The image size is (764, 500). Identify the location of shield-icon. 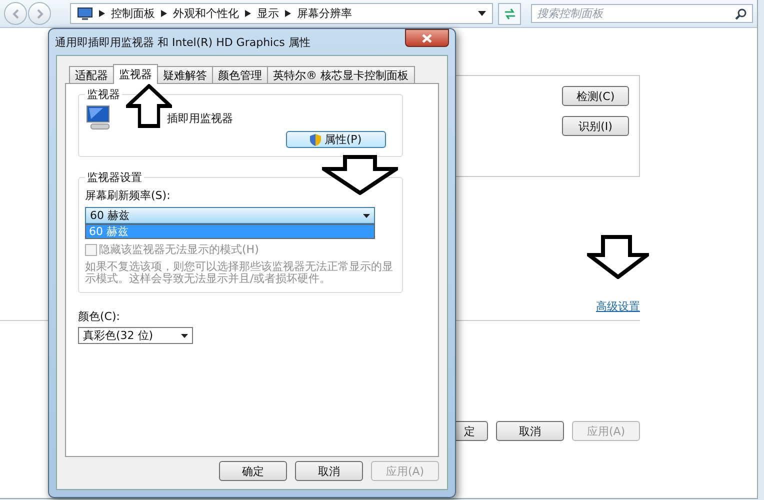
(316, 140).